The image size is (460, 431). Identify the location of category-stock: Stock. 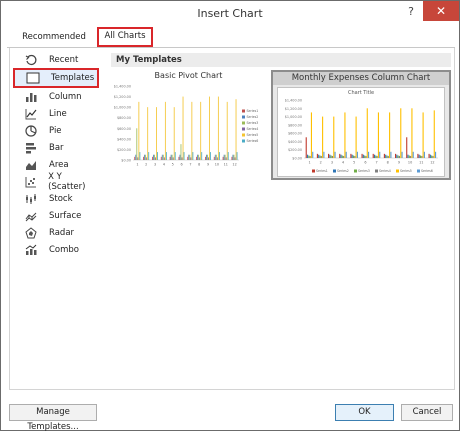
(56, 198).